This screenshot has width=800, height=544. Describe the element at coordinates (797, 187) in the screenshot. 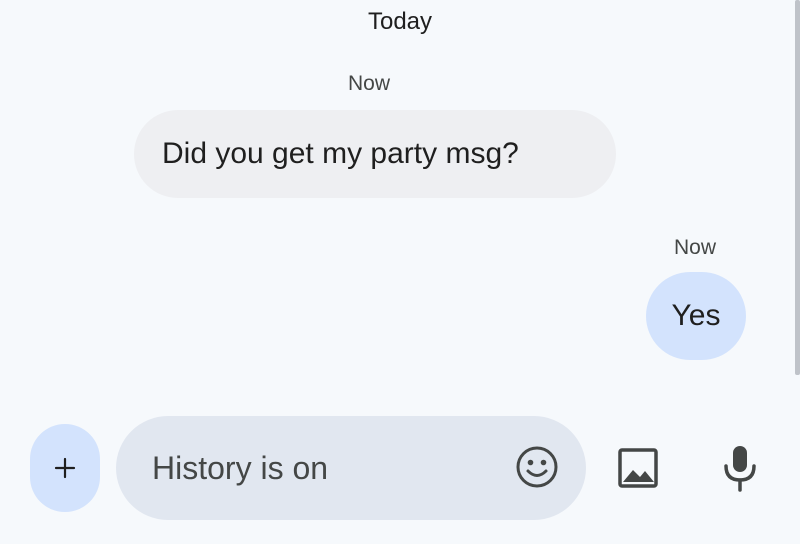

I see `scrollbar` at that location.